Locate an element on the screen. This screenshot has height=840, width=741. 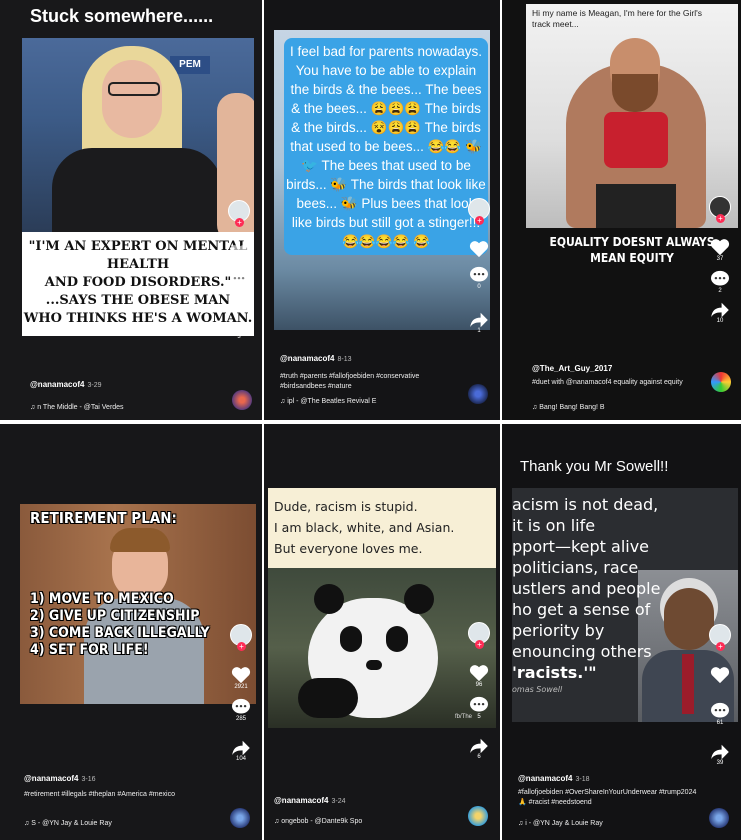
comment-count: 61 is located at coordinates (720, 723).